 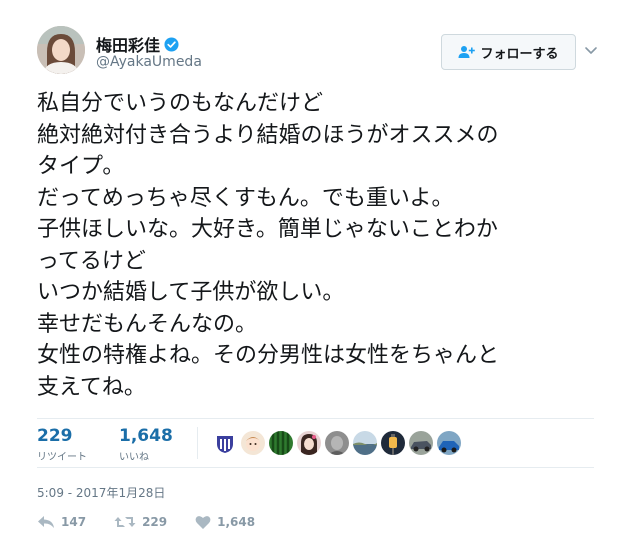 I want to click on tweet-text-line: 私自分でいうのもなんだけど, so click(x=180, y=103).